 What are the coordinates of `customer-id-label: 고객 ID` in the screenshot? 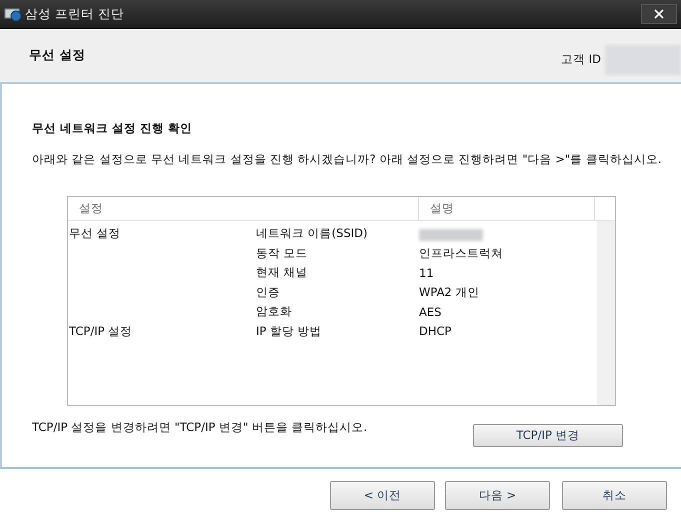 It's located at (581, 59).